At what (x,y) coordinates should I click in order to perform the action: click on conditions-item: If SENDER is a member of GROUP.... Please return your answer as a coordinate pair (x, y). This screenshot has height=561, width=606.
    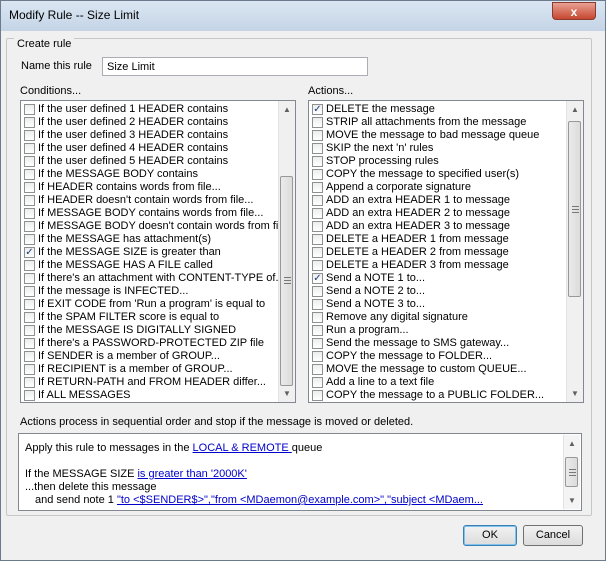
    Looking at the image, I should click on (150, 356).